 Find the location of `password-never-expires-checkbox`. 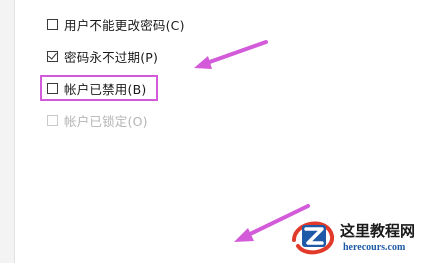

password-never-expires-checkbox is located at coordinates (52, 55).